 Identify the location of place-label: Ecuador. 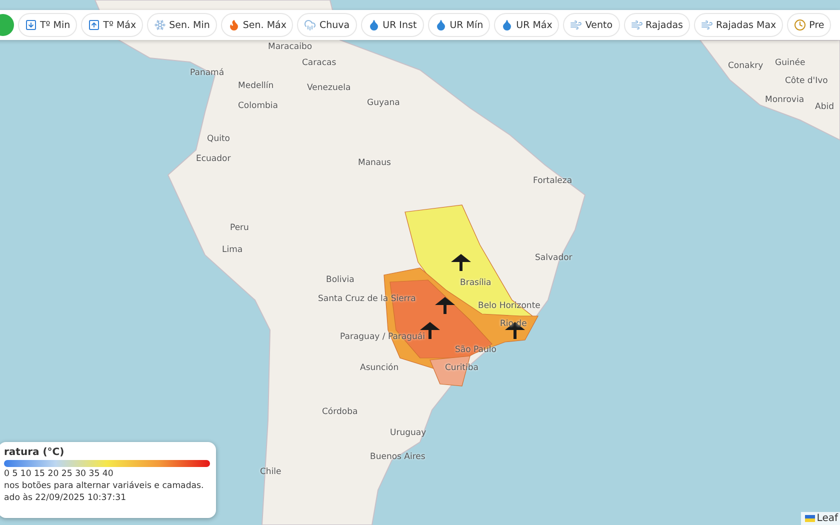
(213, 159).